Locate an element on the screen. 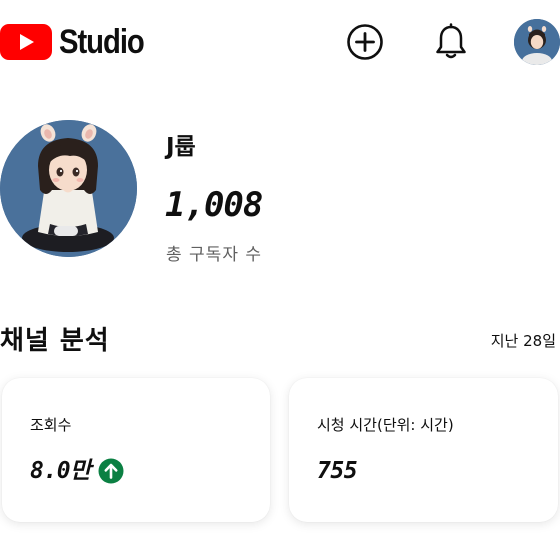 The image size is (560, 560). watch-time-label: 시청 시간(단위: 시간) is located at coordinates (385, 425).